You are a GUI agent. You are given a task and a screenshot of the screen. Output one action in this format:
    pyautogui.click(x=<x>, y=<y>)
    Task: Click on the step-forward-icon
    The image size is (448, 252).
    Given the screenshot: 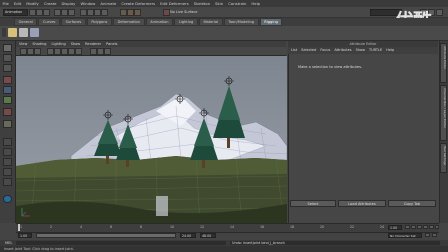 What is the action you would take?
    pyautogui.click(x=431, y=227)
    